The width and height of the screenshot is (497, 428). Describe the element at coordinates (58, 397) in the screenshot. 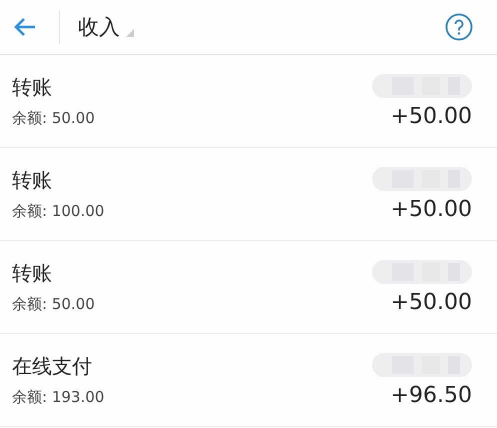

I see `balance-text: 余额: 193.00` at that location.